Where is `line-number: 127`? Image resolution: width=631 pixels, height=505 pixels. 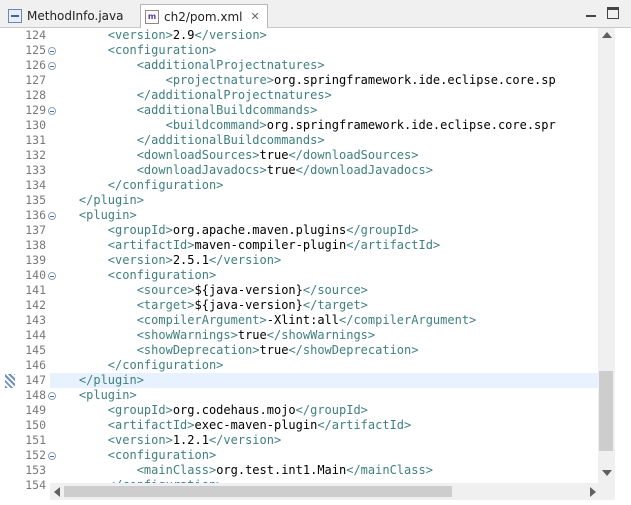
line-number: 127 is located at coordinates (35, 80).